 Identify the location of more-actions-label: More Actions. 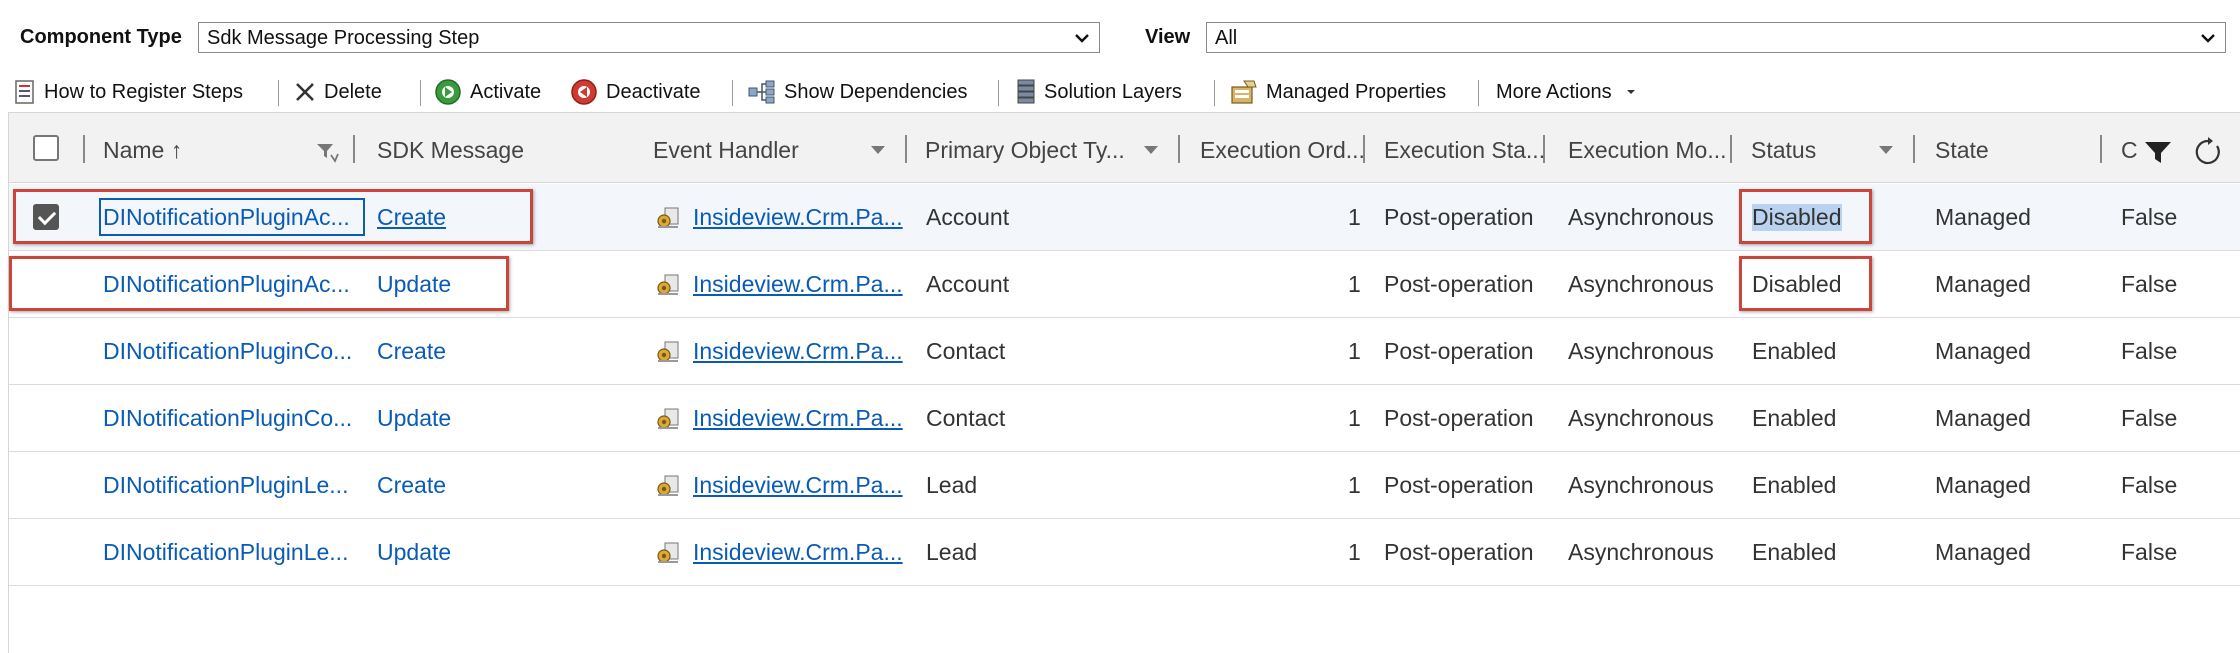
(1554, 91).